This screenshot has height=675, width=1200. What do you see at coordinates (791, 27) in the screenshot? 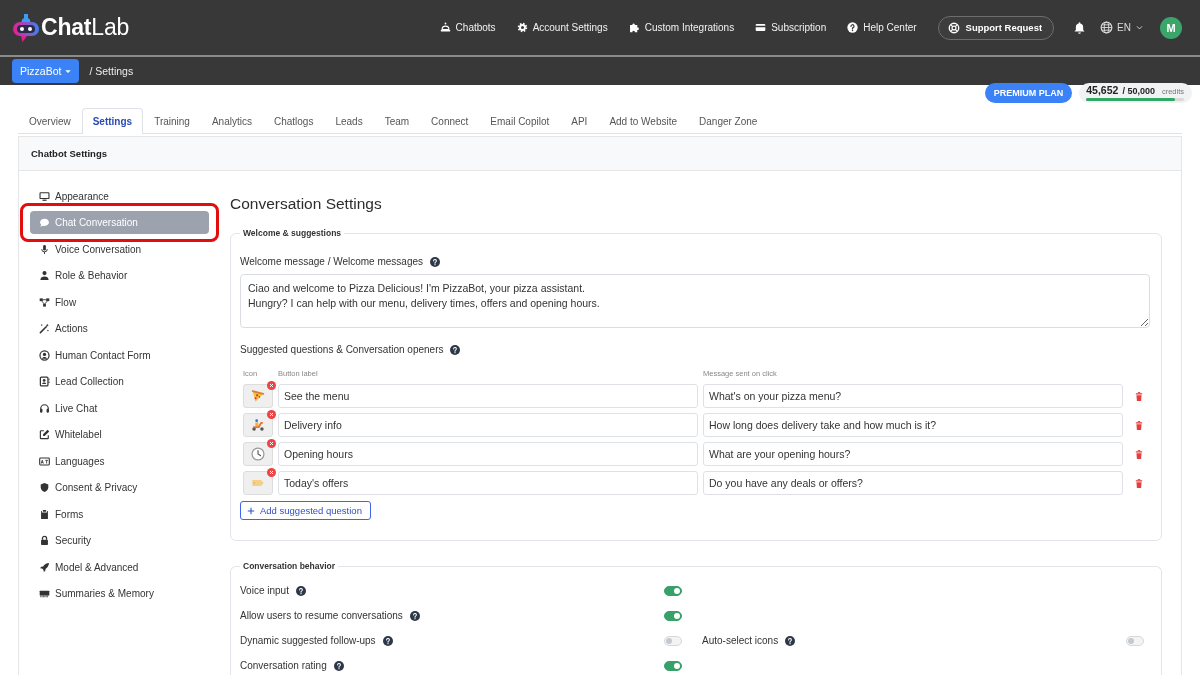
I see `nav-link: Subscription` at bounding box center [791, 27].